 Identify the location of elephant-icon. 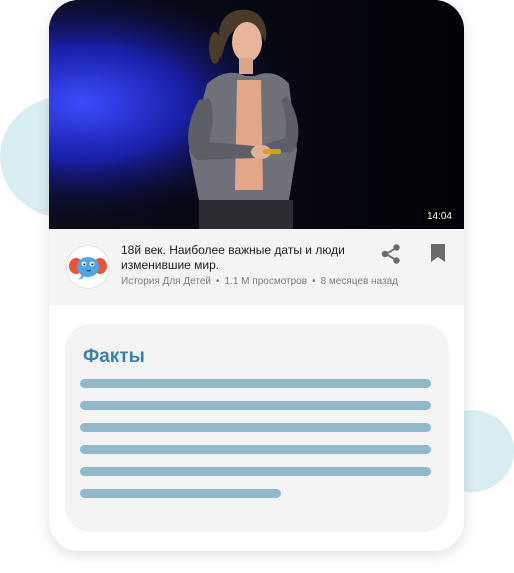
(88, 268).